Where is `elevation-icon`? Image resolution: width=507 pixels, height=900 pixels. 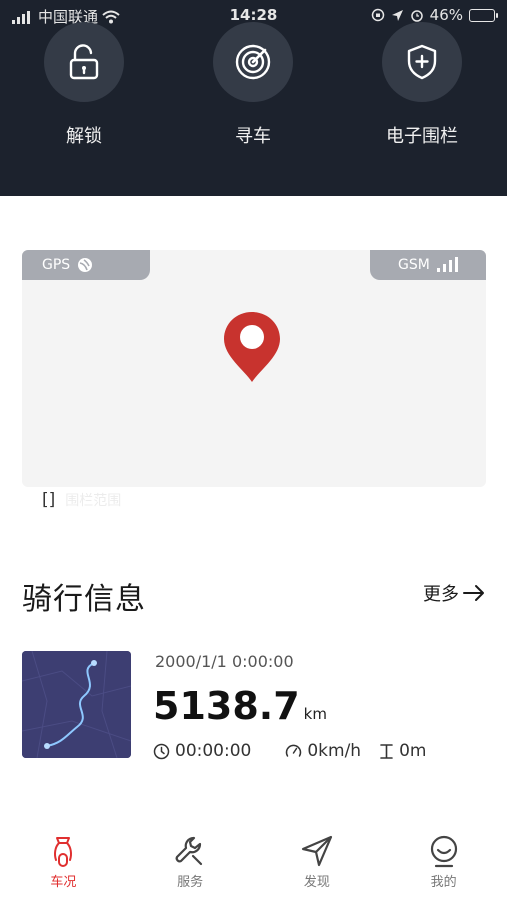
elevation-icon is located at coordinates (386, 751).